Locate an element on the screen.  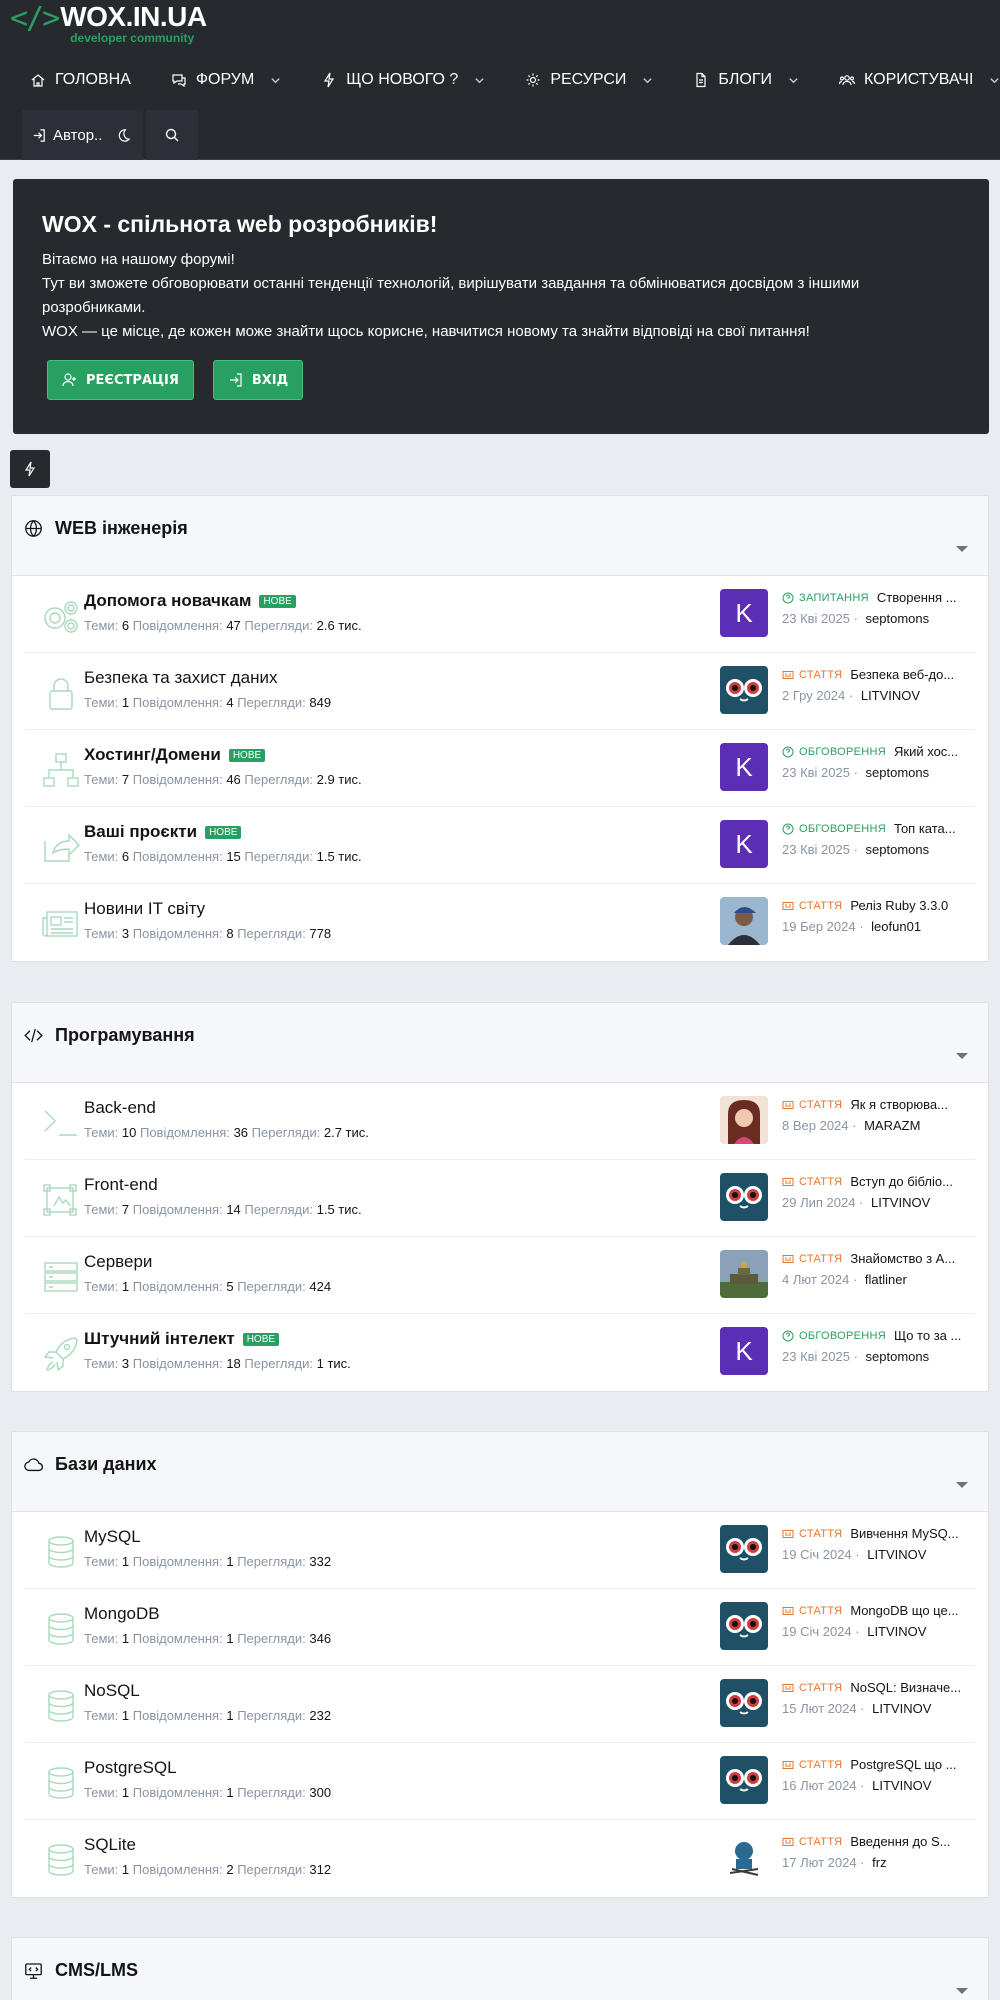
last-post-date: 8 Вер 2024 is located at coordinates (815, 1125).